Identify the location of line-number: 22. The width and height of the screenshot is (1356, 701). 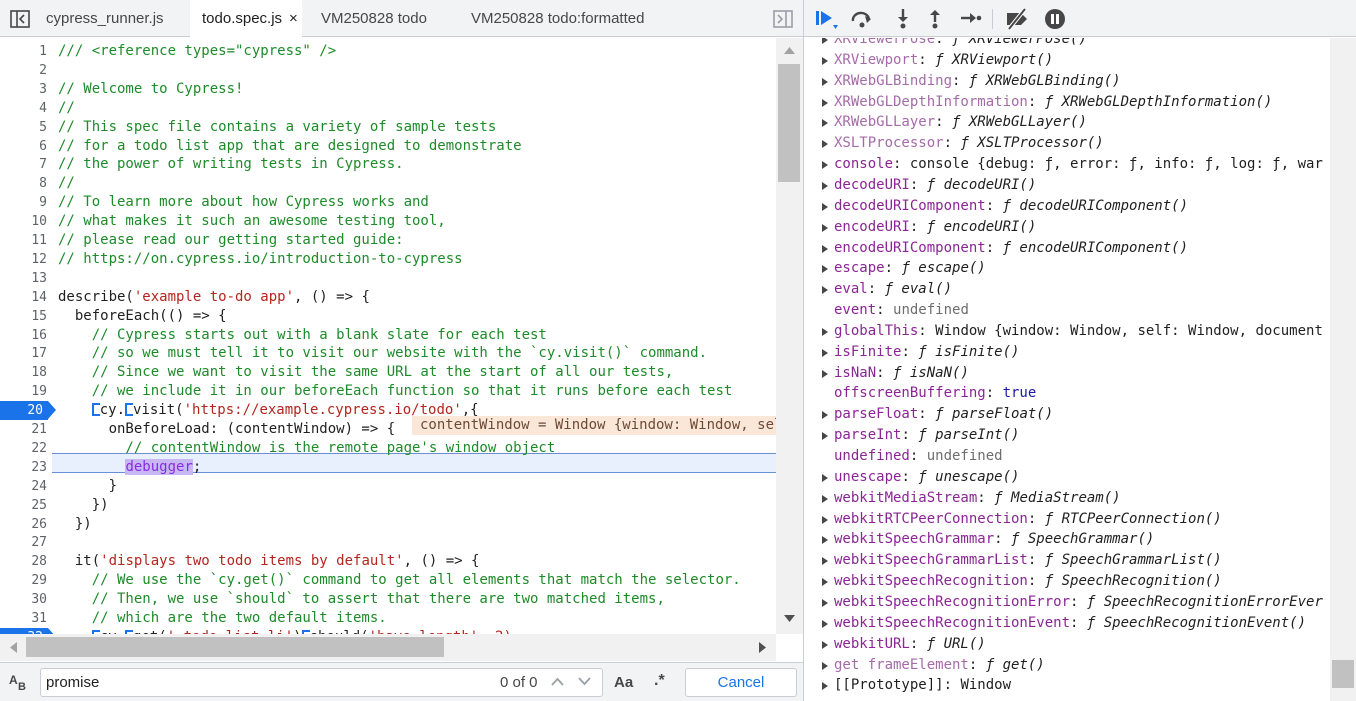
(26, 448).